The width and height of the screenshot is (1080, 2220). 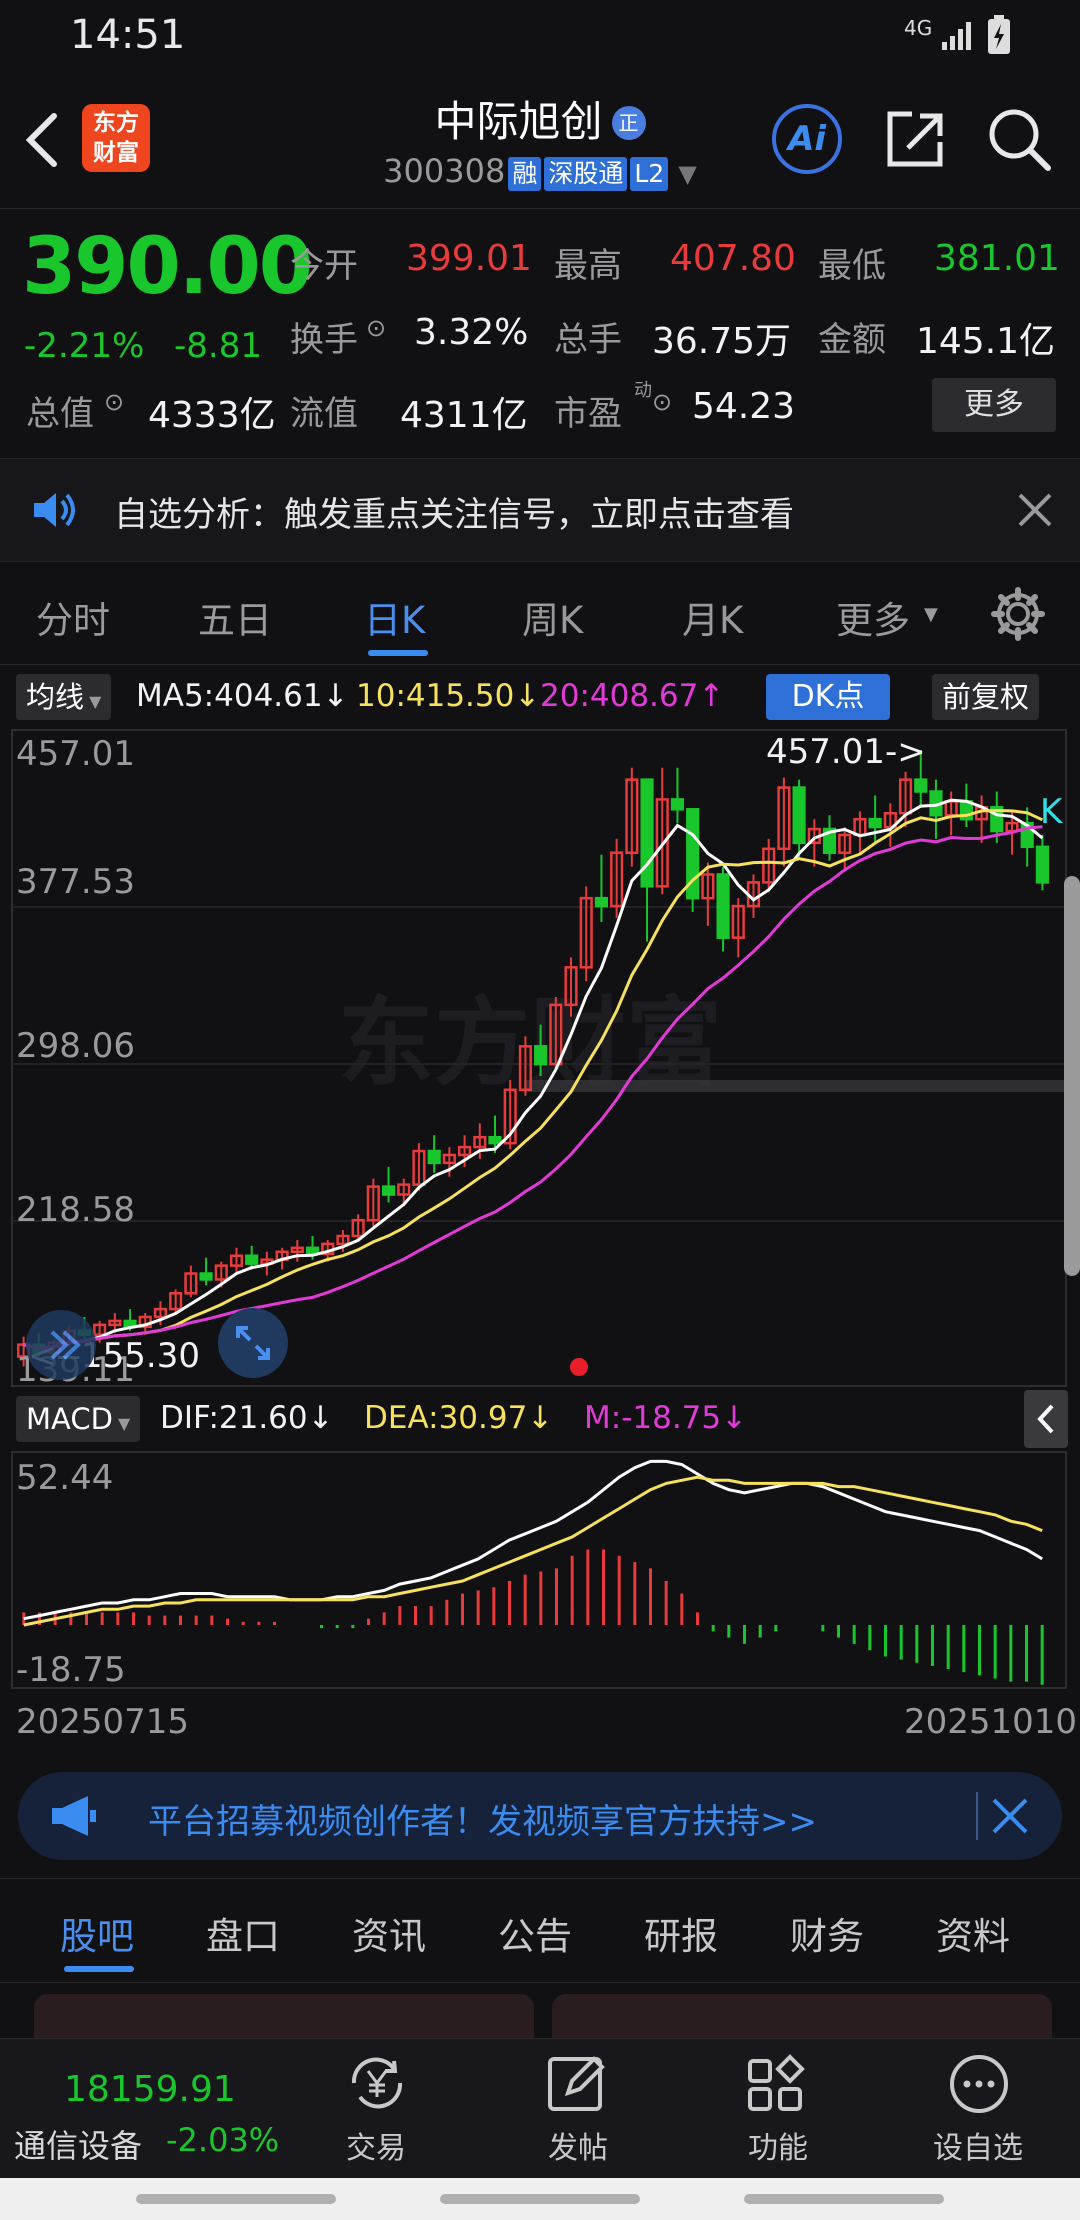 I want to click on dea-label: DEA:30.97↓, so click(x=459, y=1418).